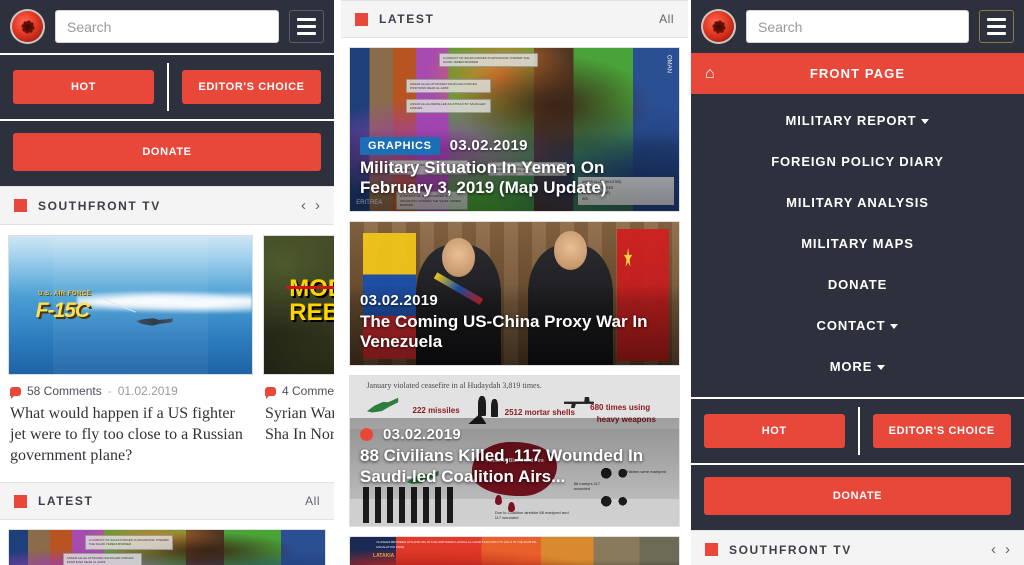 The height and width of the screenshot is (565, 1024). I want to click on card-overlay: GRAPHICS 03.02.2019, so click(514, 562).